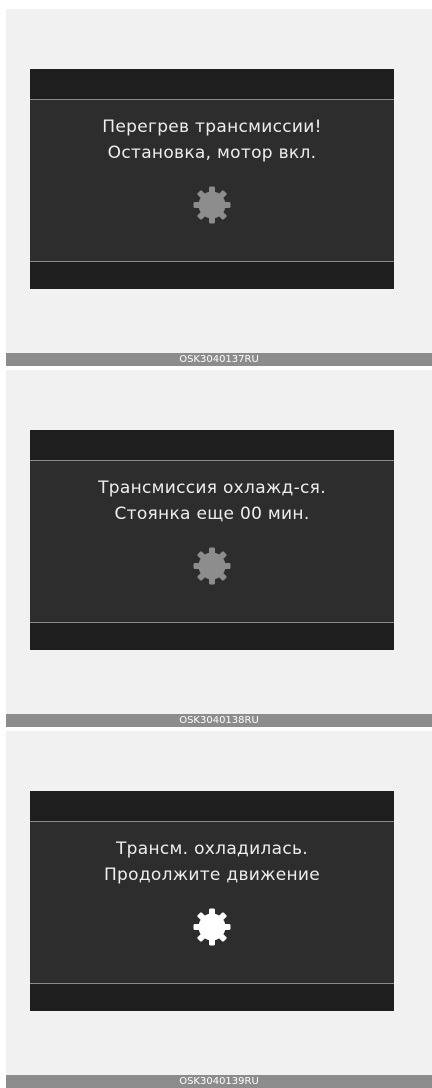 The width and height of the screenshot is (432, 1088). I want to click on message-line-1: Трансмиссия охлажд-ся., so click(212, 488).